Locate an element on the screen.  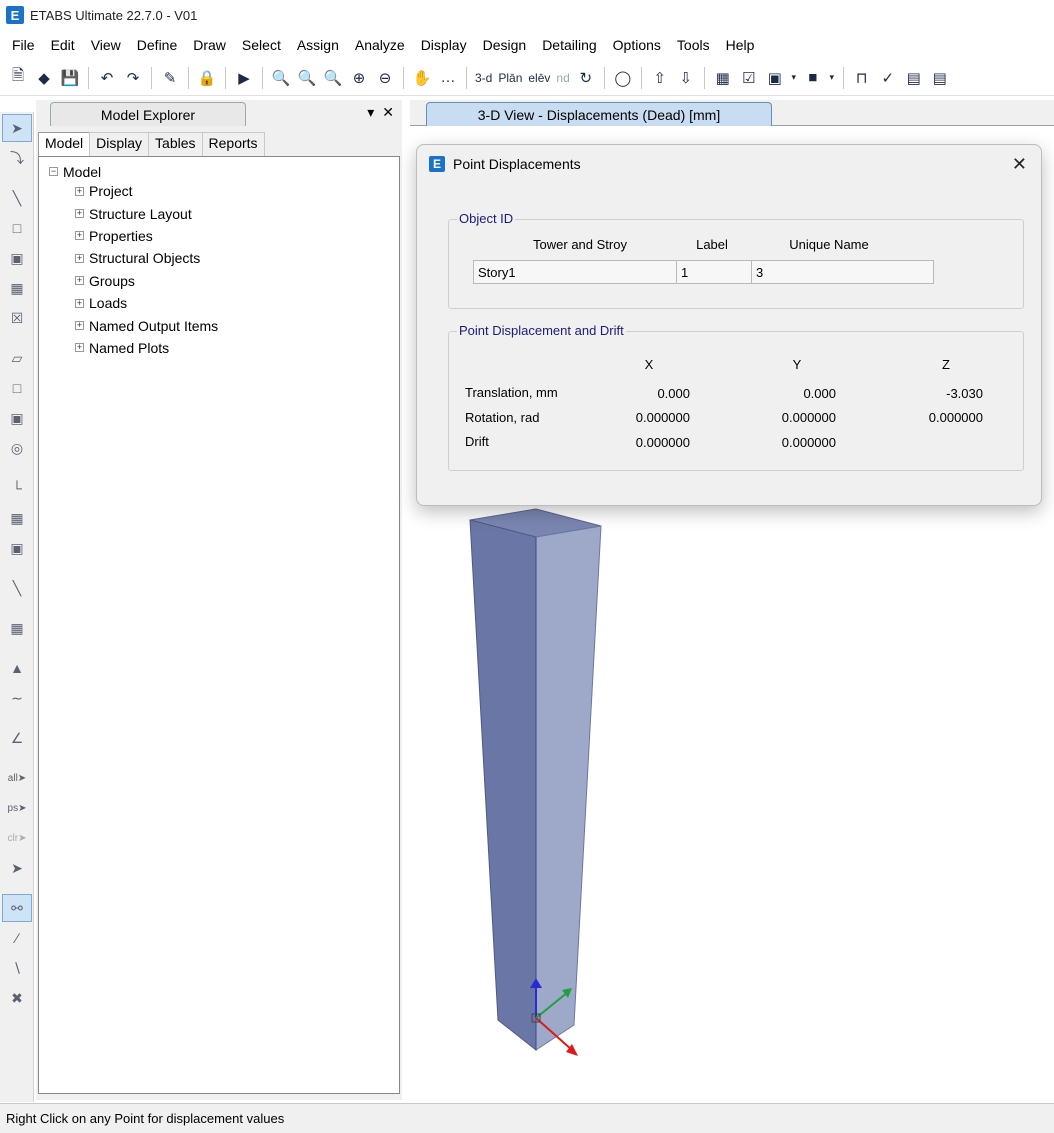
menu-draw: Draw is located at coordinates (209, 45).